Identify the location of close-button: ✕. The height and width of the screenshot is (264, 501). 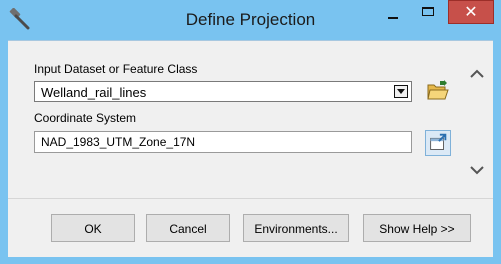
(471, 12).